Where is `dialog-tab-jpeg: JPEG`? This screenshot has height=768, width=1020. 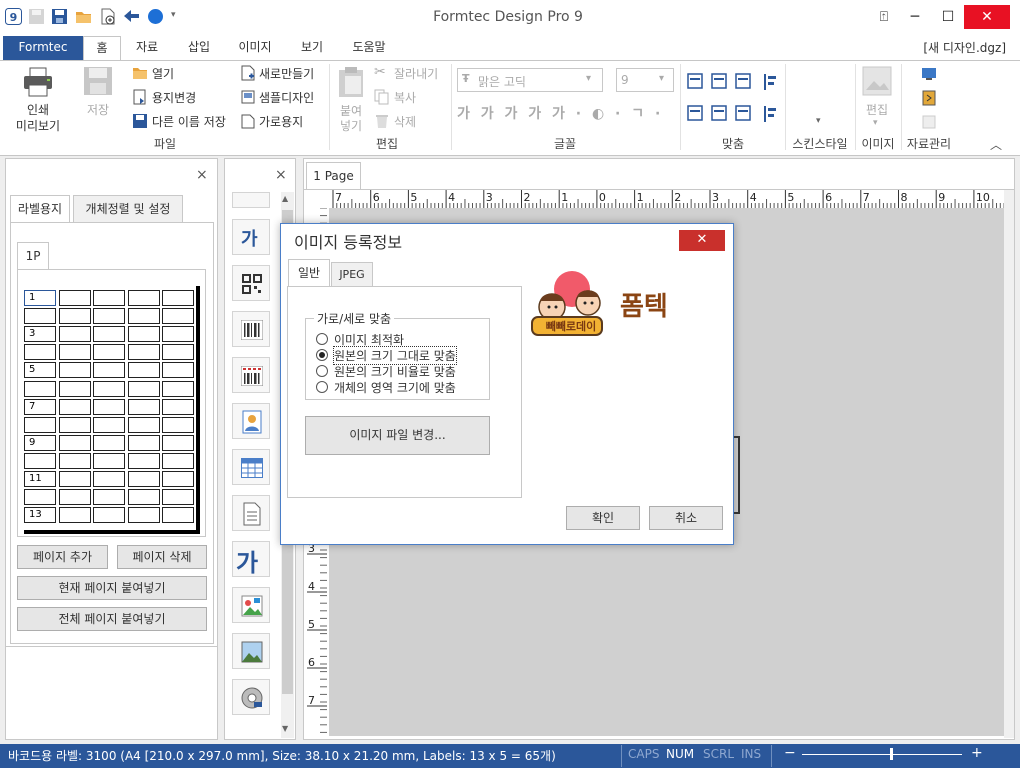 dialog-tab-jpeg: JPEG is located at coordinates (352, 274).